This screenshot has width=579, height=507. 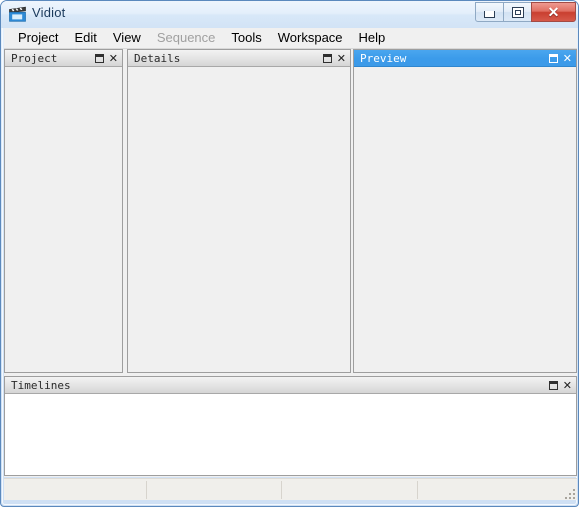 I want to click on pane-project-body, so click(x=63, y=219).